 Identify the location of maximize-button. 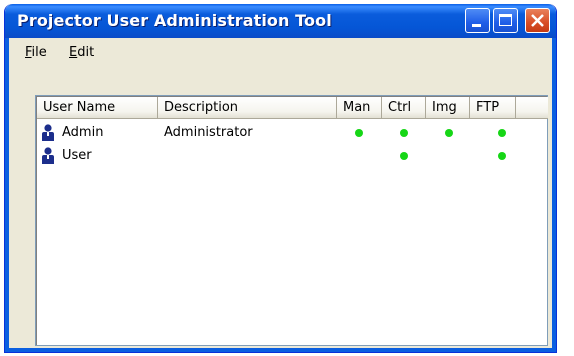
(505, 20).